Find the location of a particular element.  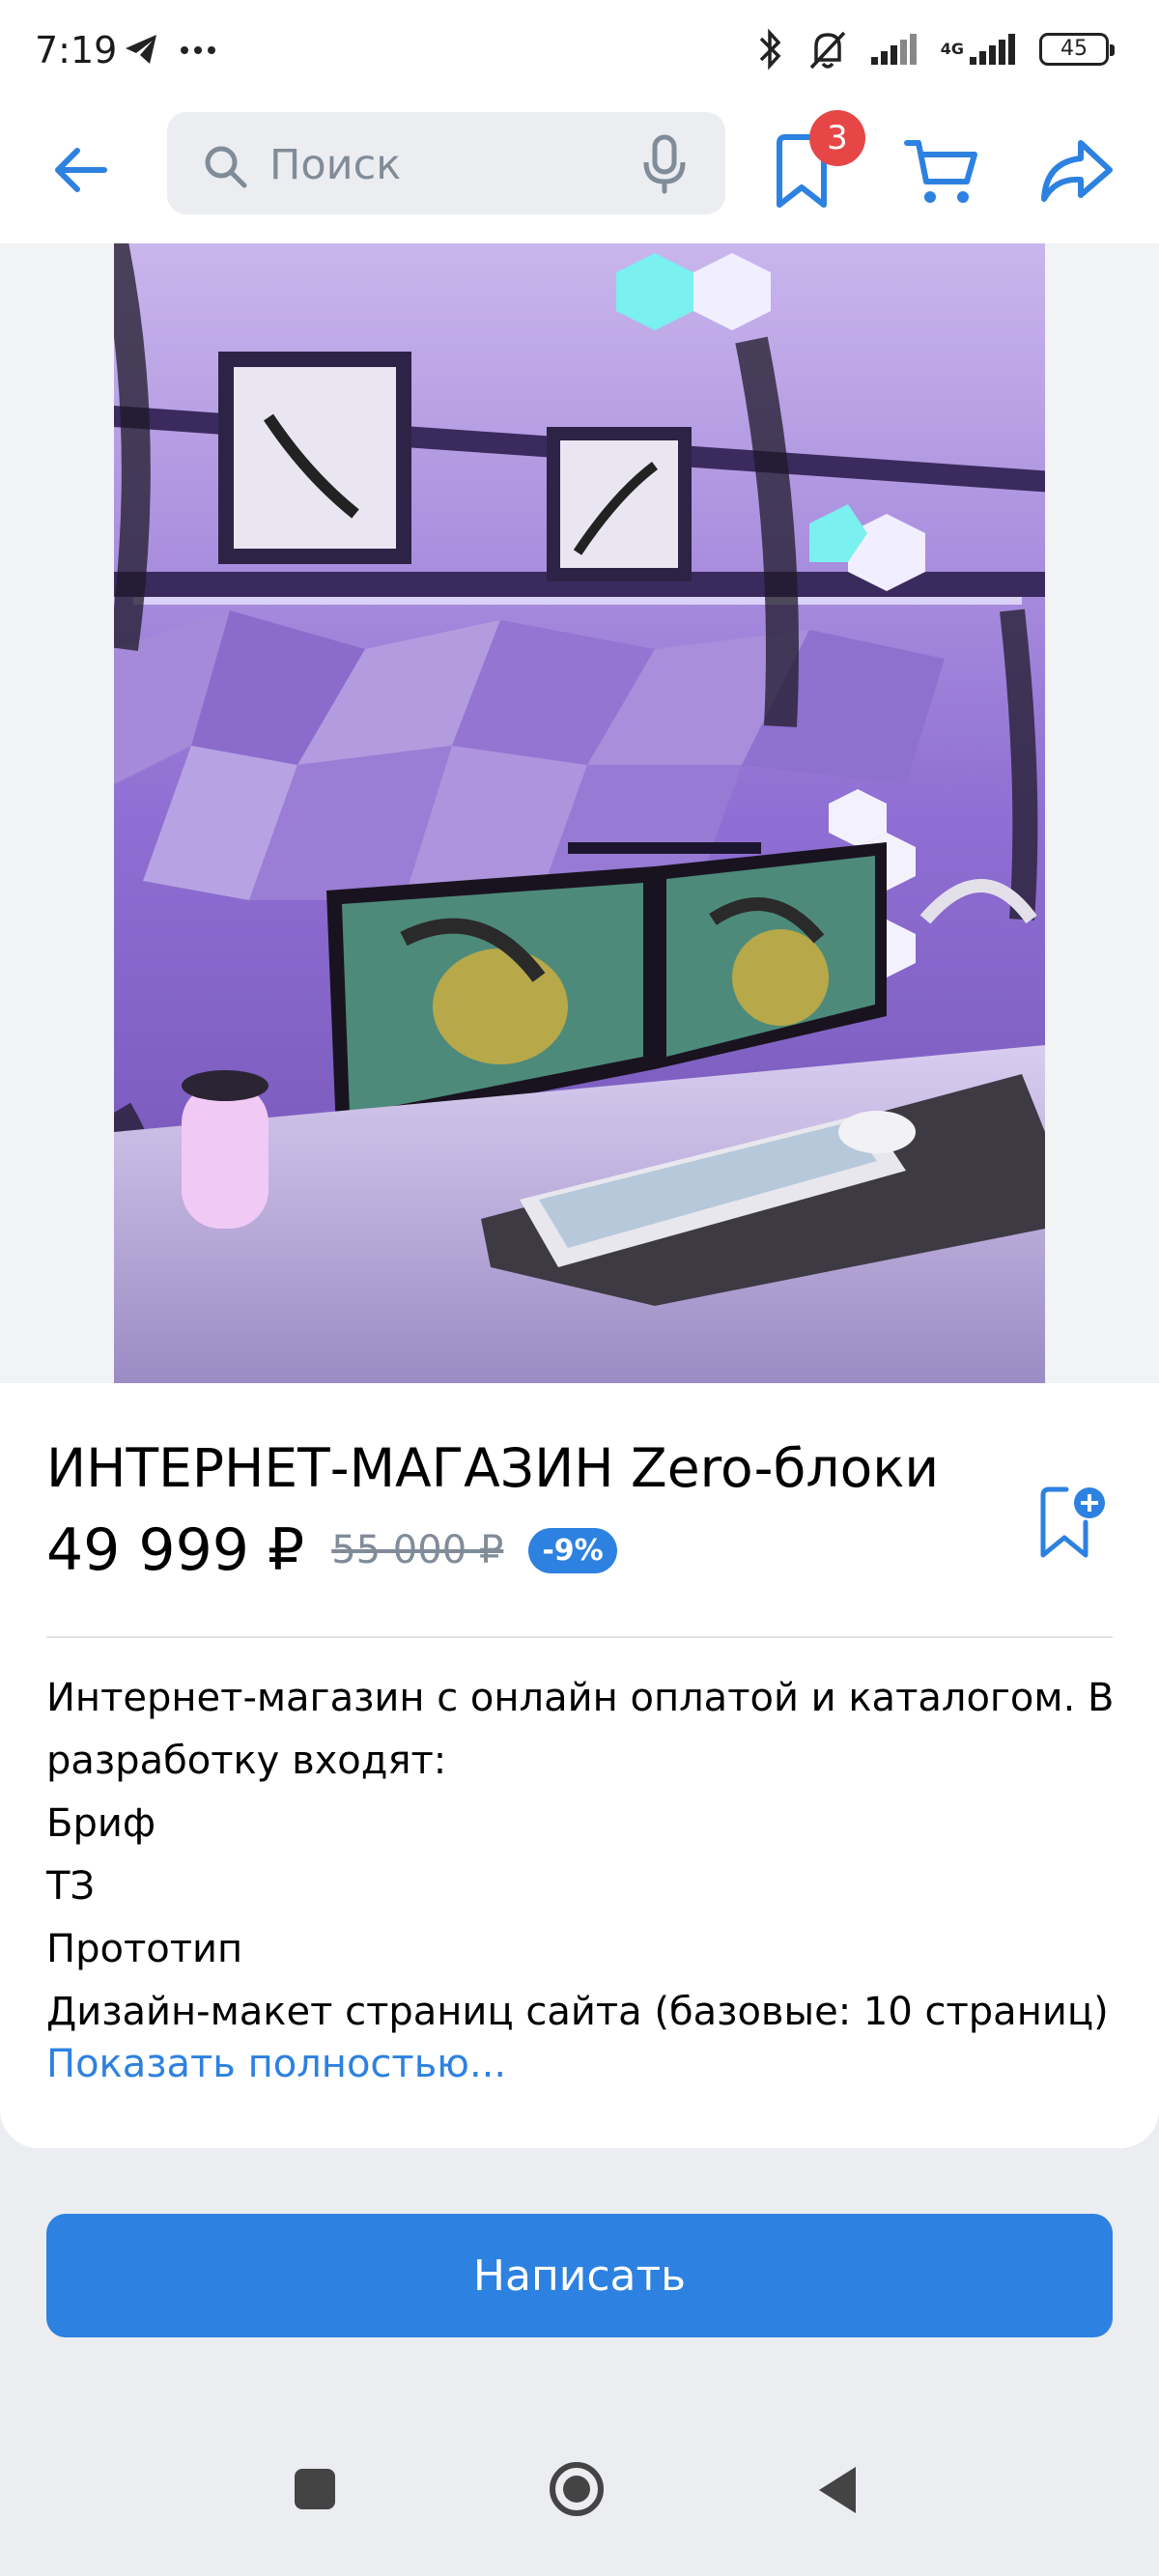

description-line: Прототип is located at coordinates (144, 1949).